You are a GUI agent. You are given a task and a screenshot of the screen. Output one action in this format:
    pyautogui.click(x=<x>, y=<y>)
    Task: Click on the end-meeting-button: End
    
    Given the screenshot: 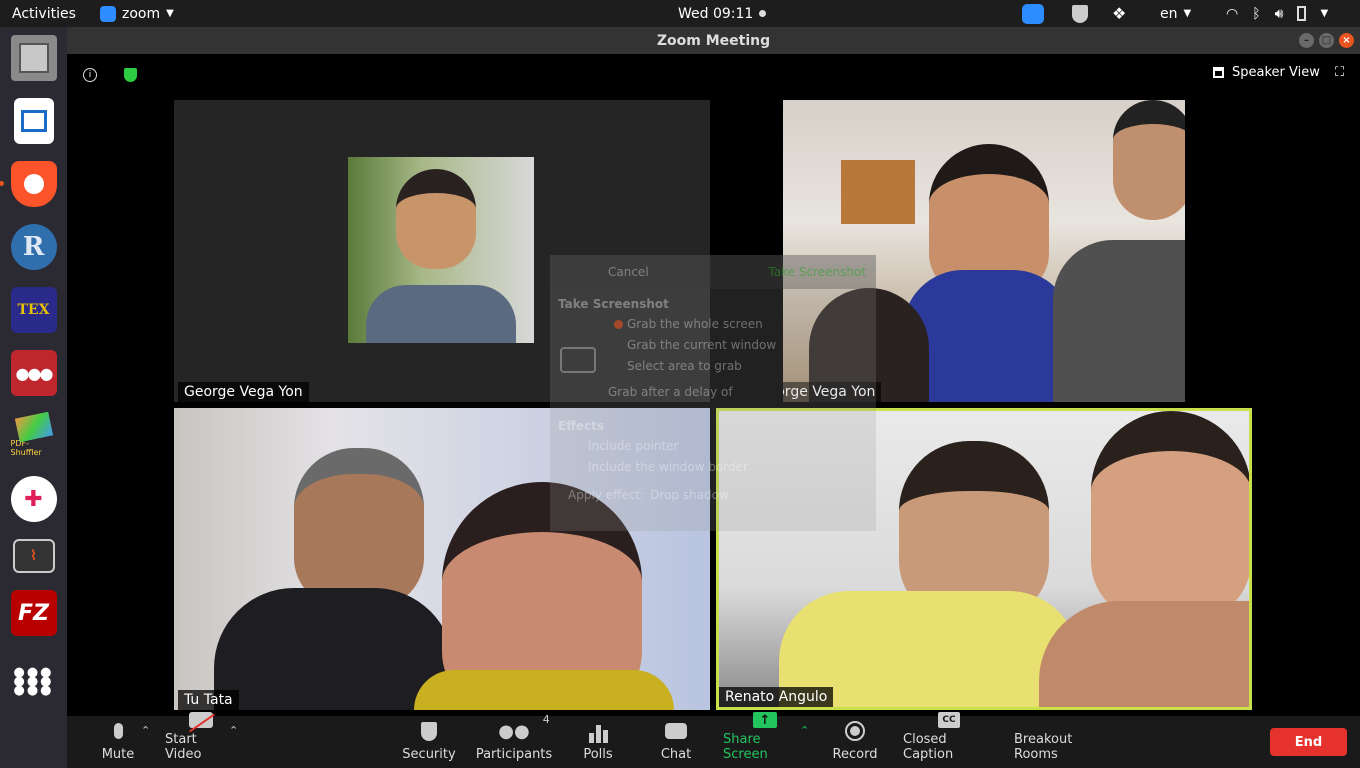 What is the action you would take?
    pyautogui.click(x=1308, y=742)
    